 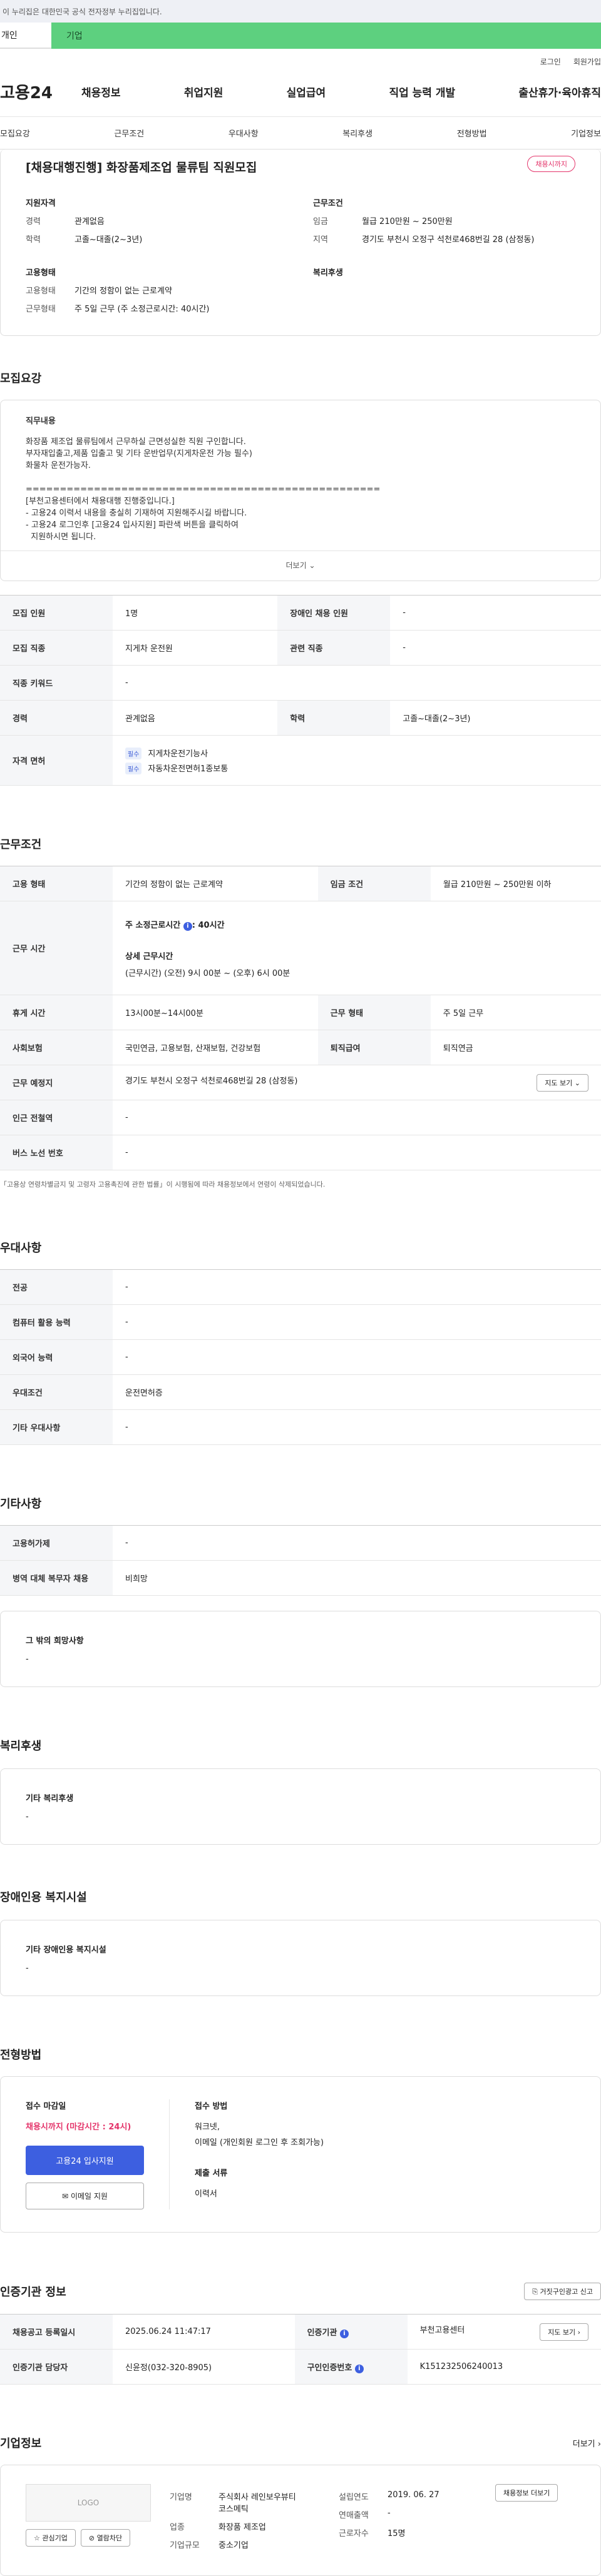 I want to click on cell-head: 경력, so click(x=56, y=718).